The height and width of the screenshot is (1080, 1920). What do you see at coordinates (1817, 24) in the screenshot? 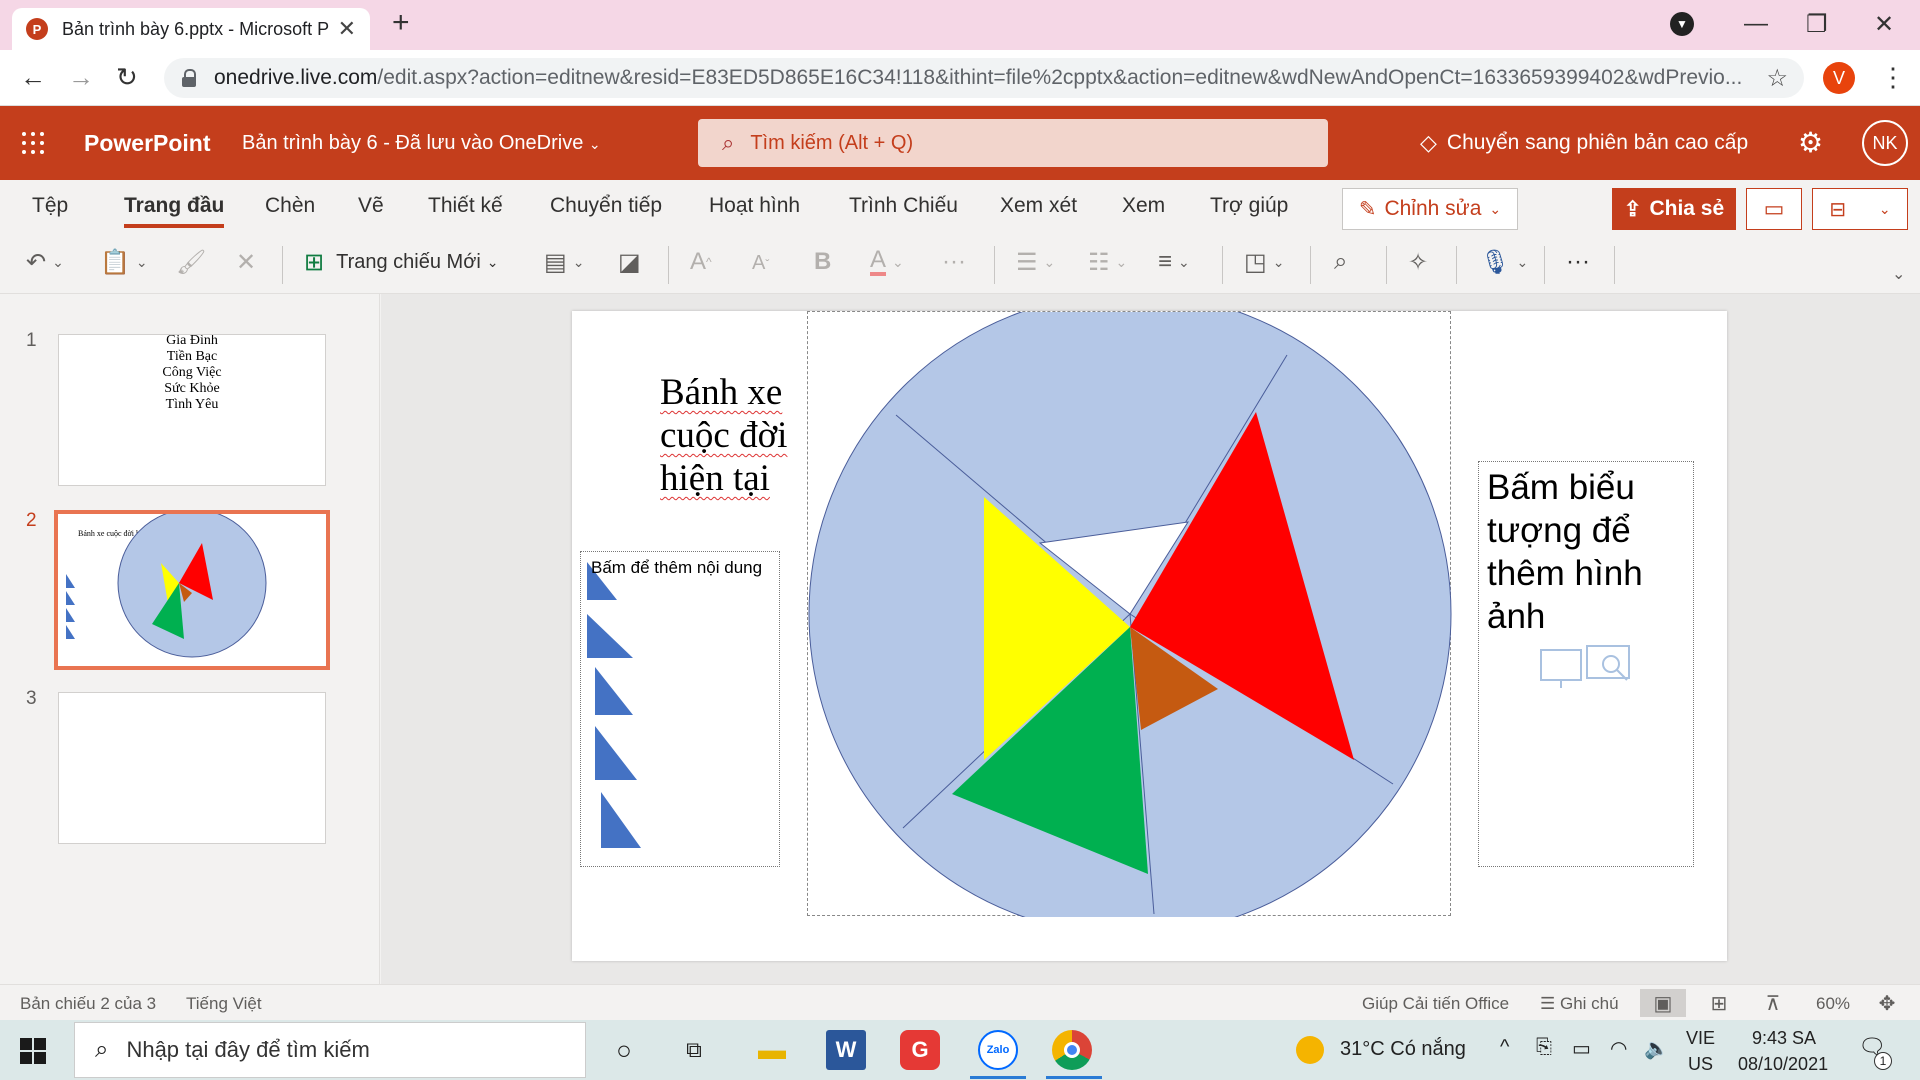
I see `restore-button: ❐` at bounding box center [1817, 24].